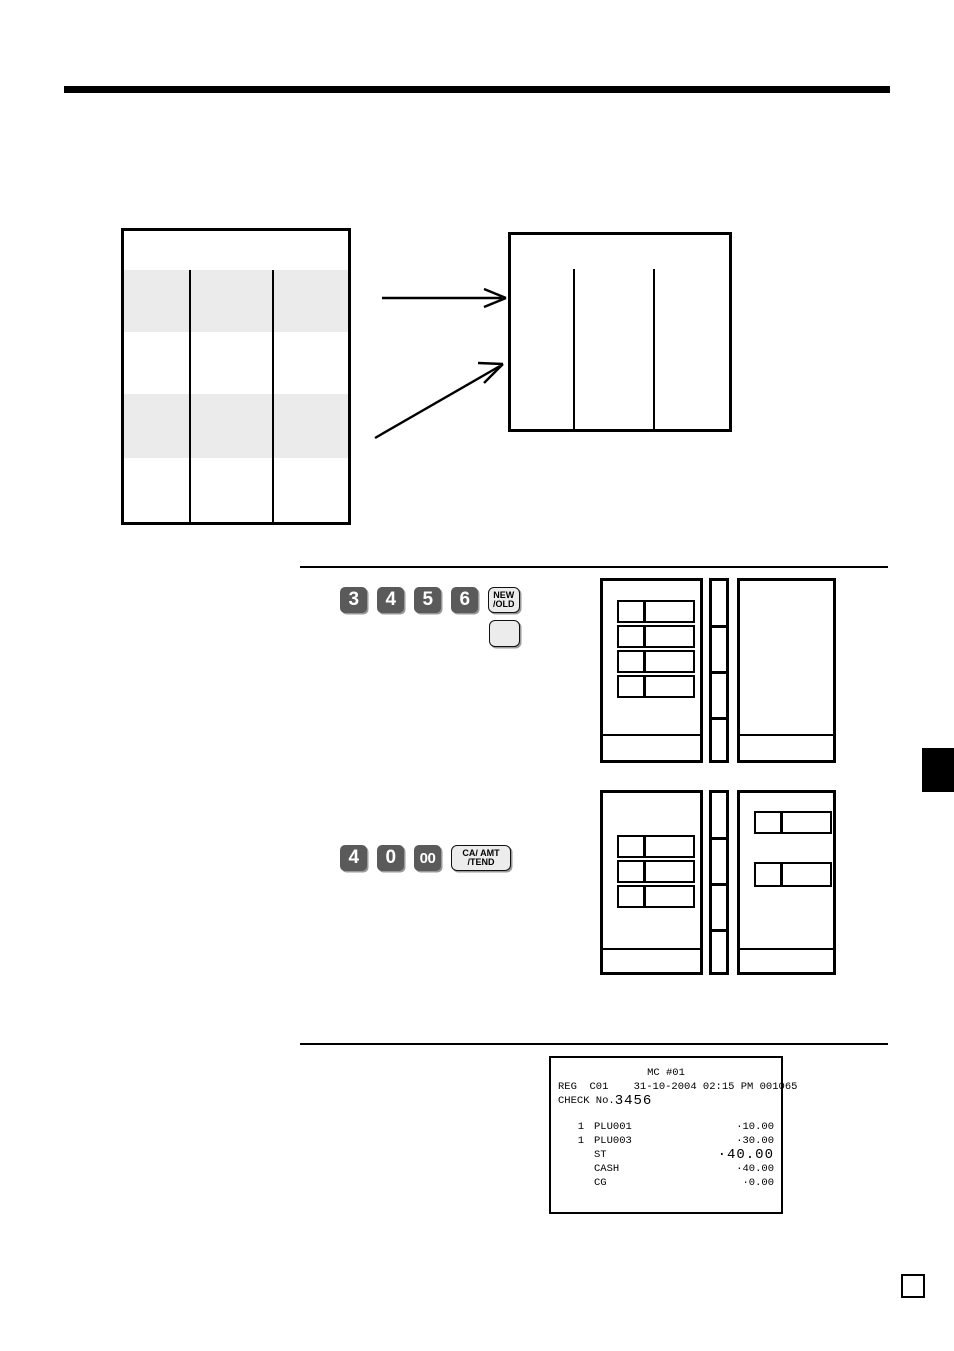 This screenshot has height=1351, width=954. What do you see at coordinates (758, 1183) in the screenshot?
I see `receipt-item-amount: ·0.00` at bounding box center [758, 1183].